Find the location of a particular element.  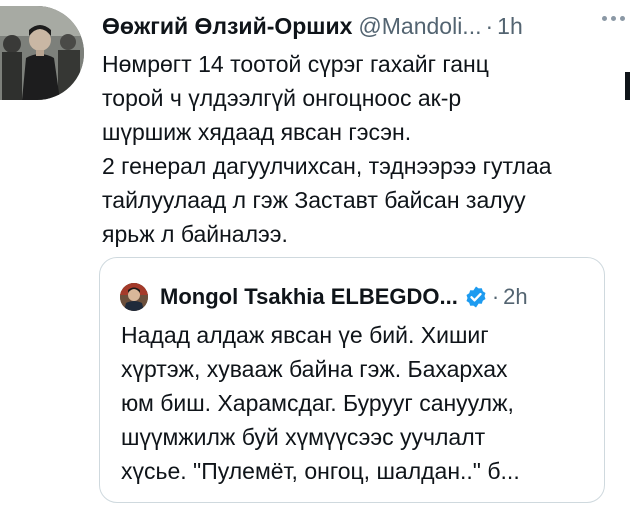

quoted-text-line: хүртэж, хувааж байна гэж. Бахархах is located at coordinates (314, 369).